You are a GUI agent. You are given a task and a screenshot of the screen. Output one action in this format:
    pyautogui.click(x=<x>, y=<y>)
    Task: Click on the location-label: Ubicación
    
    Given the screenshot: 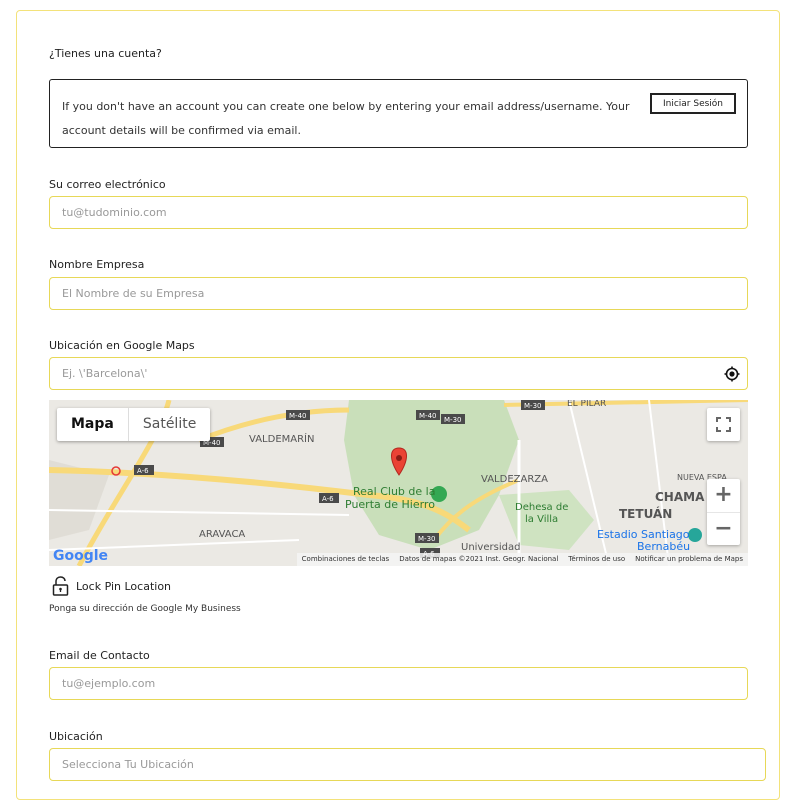 What is the action you would take?
    pyautogui.click(x=76, y=736)
    